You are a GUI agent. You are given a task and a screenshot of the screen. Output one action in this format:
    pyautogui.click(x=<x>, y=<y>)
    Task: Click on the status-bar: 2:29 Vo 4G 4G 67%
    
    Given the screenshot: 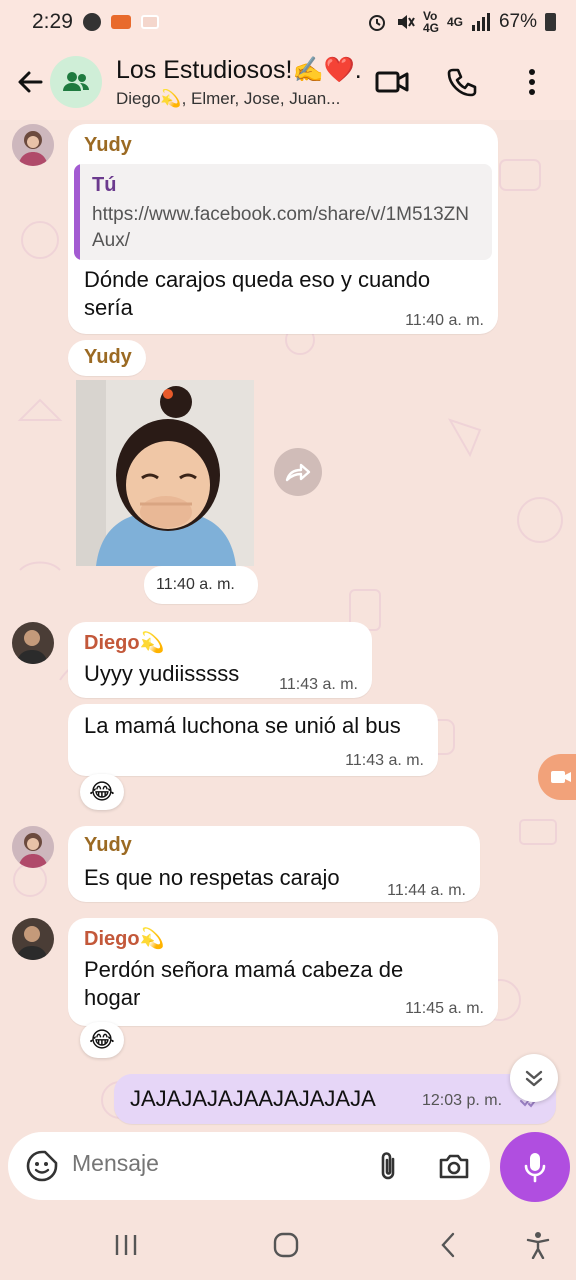 What is the action you would take?
    pyautogui.click(x=288, y=22)
    